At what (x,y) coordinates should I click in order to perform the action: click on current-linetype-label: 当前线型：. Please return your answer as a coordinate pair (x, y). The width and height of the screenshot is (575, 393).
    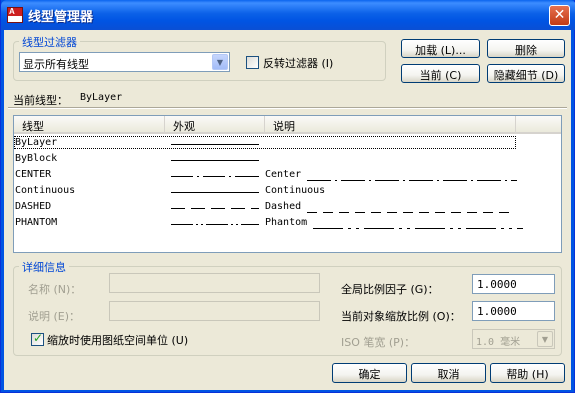
    Looking at the image, I should click on (40, 100).